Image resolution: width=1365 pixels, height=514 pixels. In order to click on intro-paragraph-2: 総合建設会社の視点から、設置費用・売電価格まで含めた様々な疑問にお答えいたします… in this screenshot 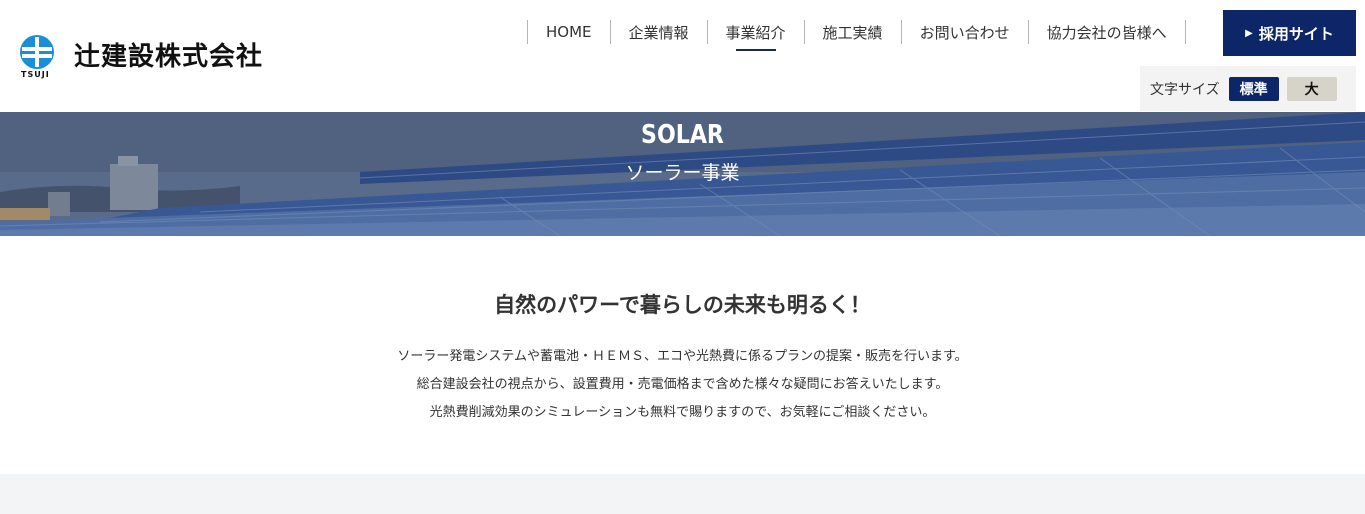, I will do `click(682, 384)`.